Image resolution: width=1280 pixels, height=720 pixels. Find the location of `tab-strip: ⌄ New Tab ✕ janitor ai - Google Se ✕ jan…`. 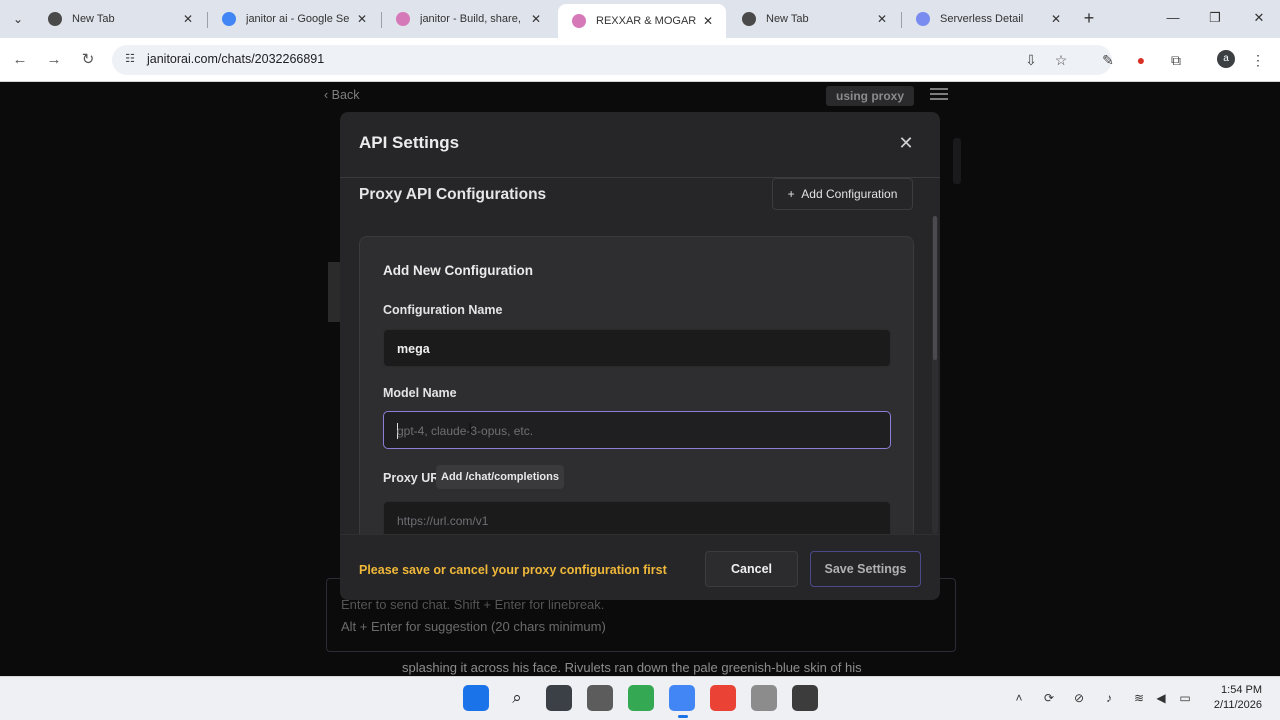

tab-strip: ⌄ New Tab ✕ janitor ai - Google Se ✕ jan… is located at coordinates (640, 19).